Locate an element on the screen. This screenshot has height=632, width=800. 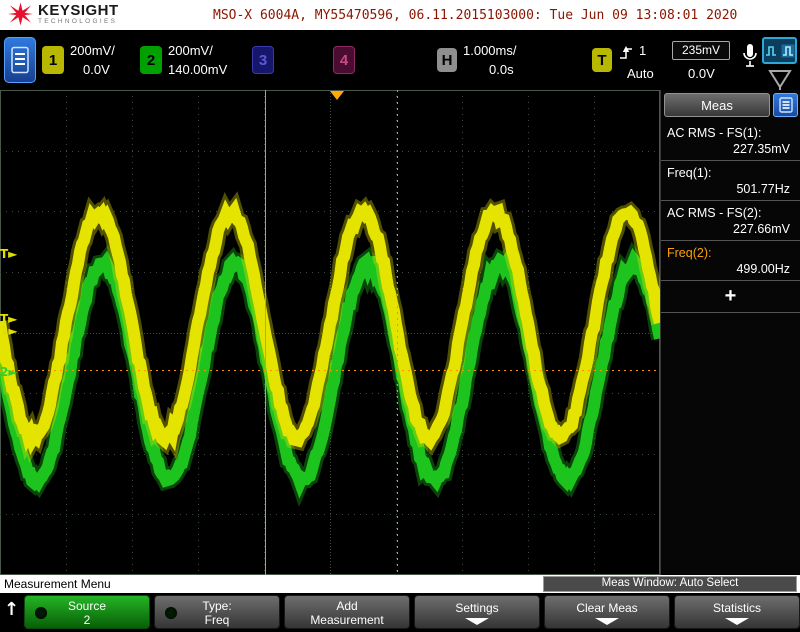
channel-1-readout: 200mV/ 0.0V is located at coordinates (92, 60).